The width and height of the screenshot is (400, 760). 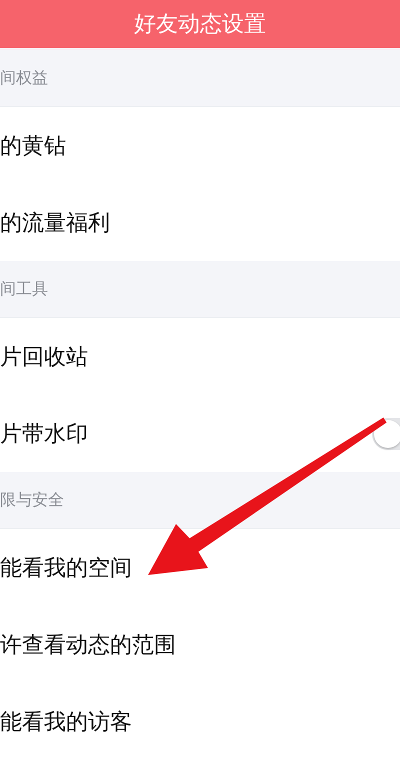 What do you see at coordinates (24, 78) in the screenshot?
I see `section-title: 间权益` at bounding box center [24, 78].